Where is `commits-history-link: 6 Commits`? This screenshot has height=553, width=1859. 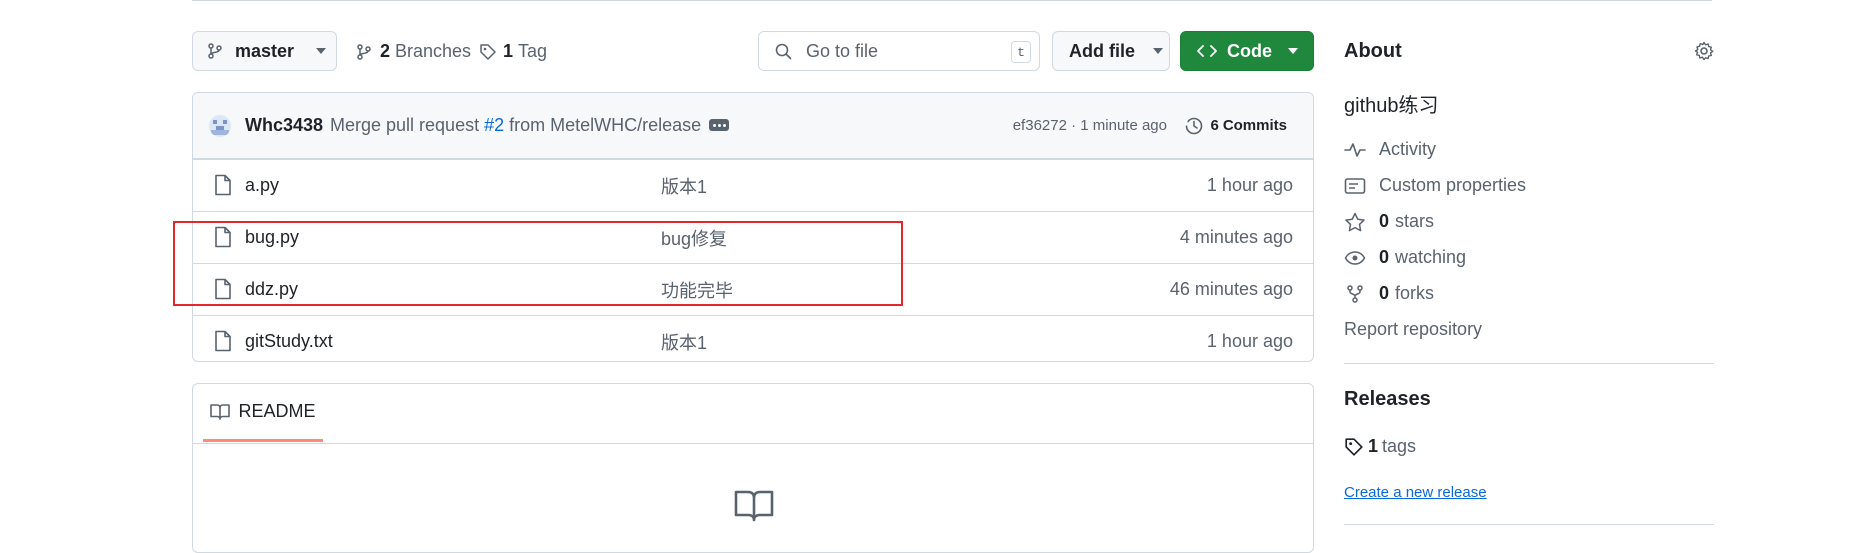
commits-history-link: 6 Commits is located at coordinates (1235, 126).